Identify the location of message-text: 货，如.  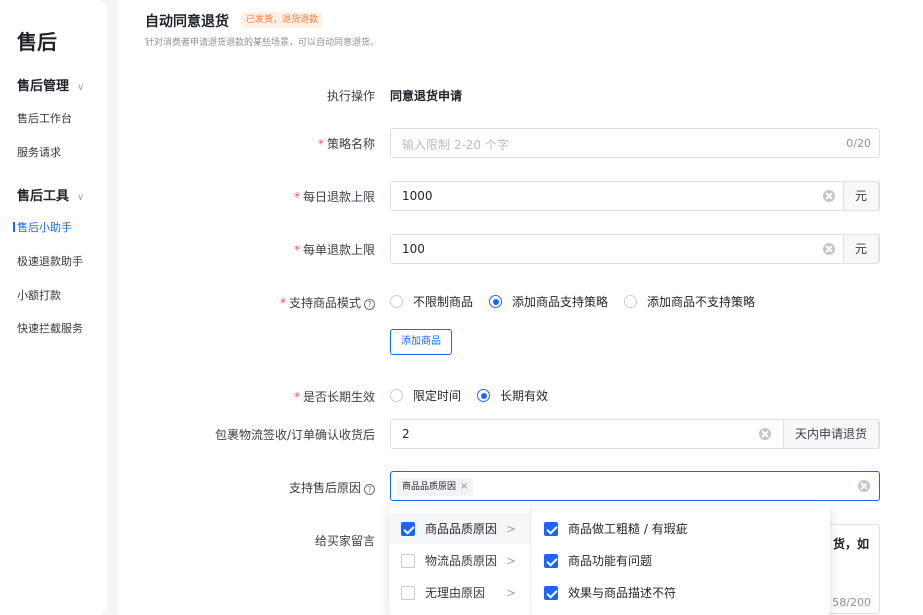
(850, 544).